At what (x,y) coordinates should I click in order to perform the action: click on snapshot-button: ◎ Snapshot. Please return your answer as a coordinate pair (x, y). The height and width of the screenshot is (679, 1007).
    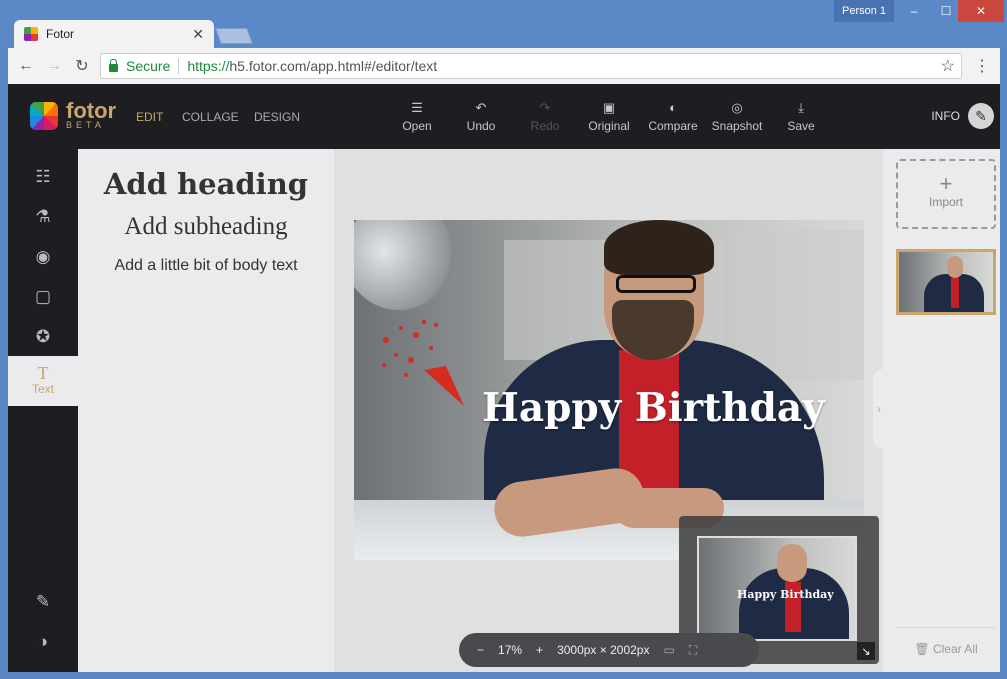
    Looking at the image, I should click on (737, 116).